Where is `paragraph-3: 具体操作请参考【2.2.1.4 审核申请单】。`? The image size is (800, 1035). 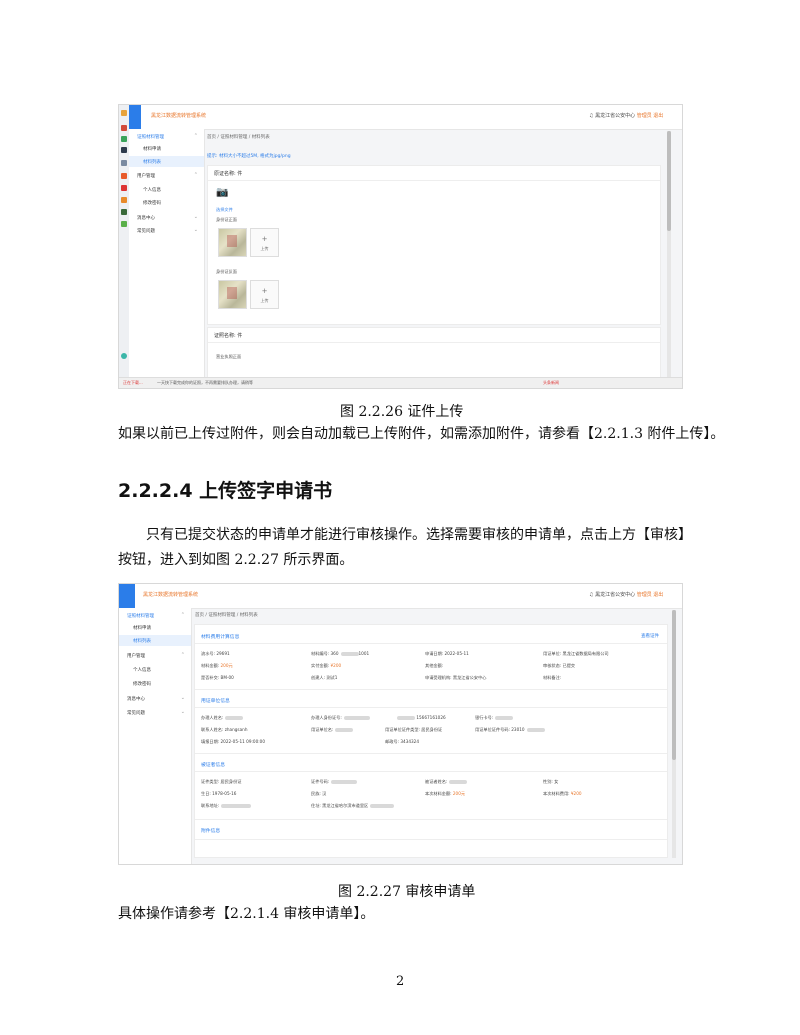 paragraph-3: 具体操作请参考【2.2.1.4 审核申请单】。 is located at coordinates (246, 914).